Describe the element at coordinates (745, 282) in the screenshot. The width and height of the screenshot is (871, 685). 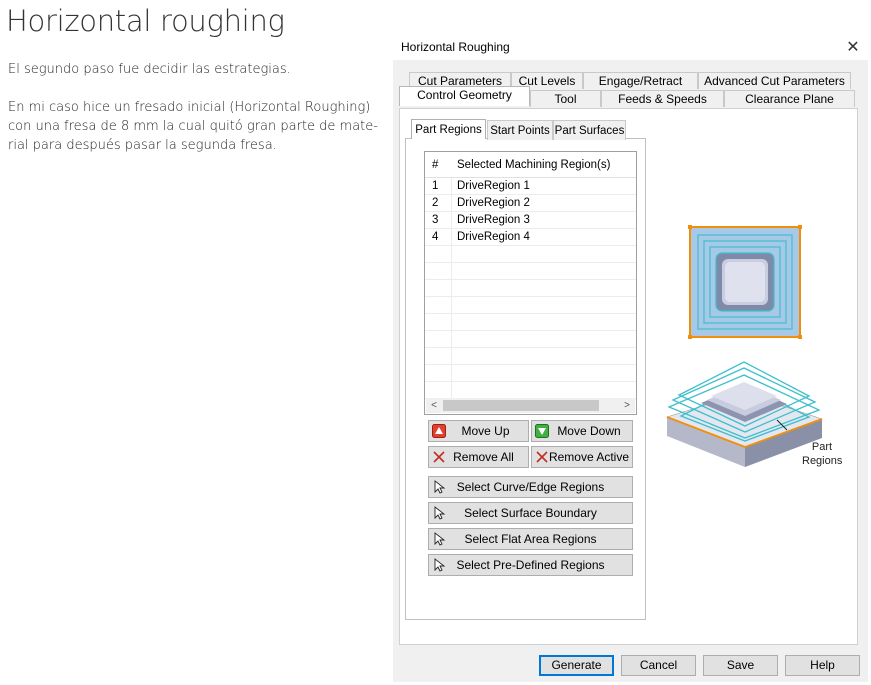
I see `top-view-diagram` at that location.